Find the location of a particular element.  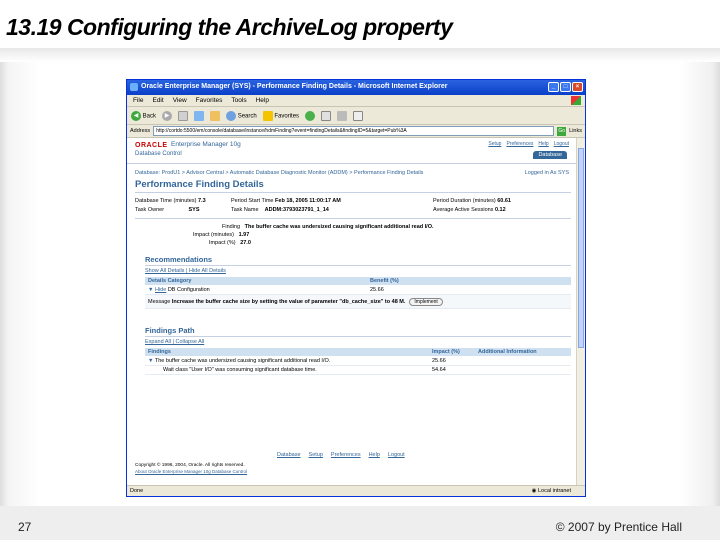

search-label: Search is located at coordinates (247, 116).